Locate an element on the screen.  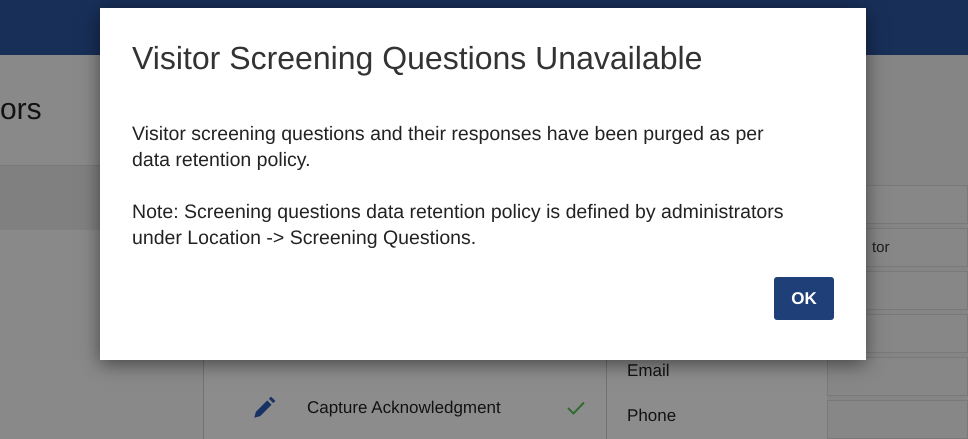
step-label: Capture Acknowledgment is located at coordinates (404, 408).